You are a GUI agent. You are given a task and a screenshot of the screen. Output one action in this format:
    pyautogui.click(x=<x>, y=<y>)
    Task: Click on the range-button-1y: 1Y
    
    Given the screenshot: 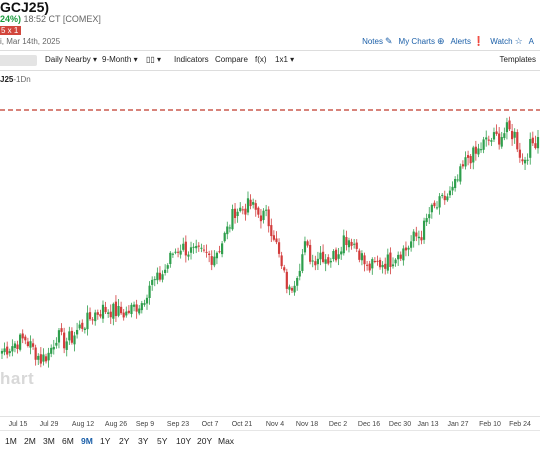 What is the action you would take?
    pyautogui.click(x=105, y=441)
    